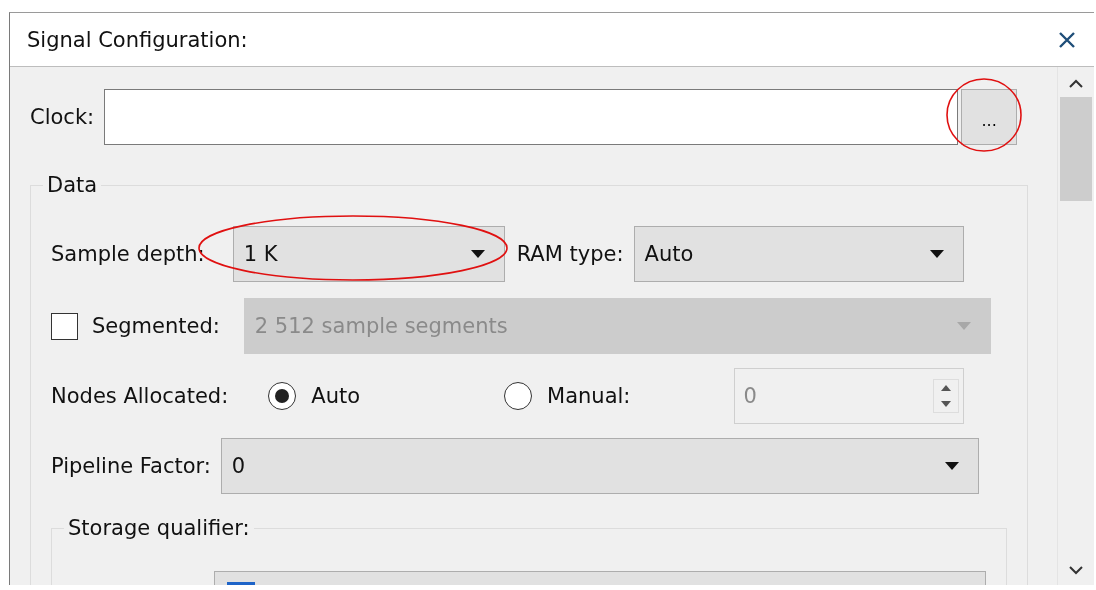 Image resolution: width=1096 pixels, height=590 pixels. I want to click on ram-type-dropdown: Auto, so click(798, 254).